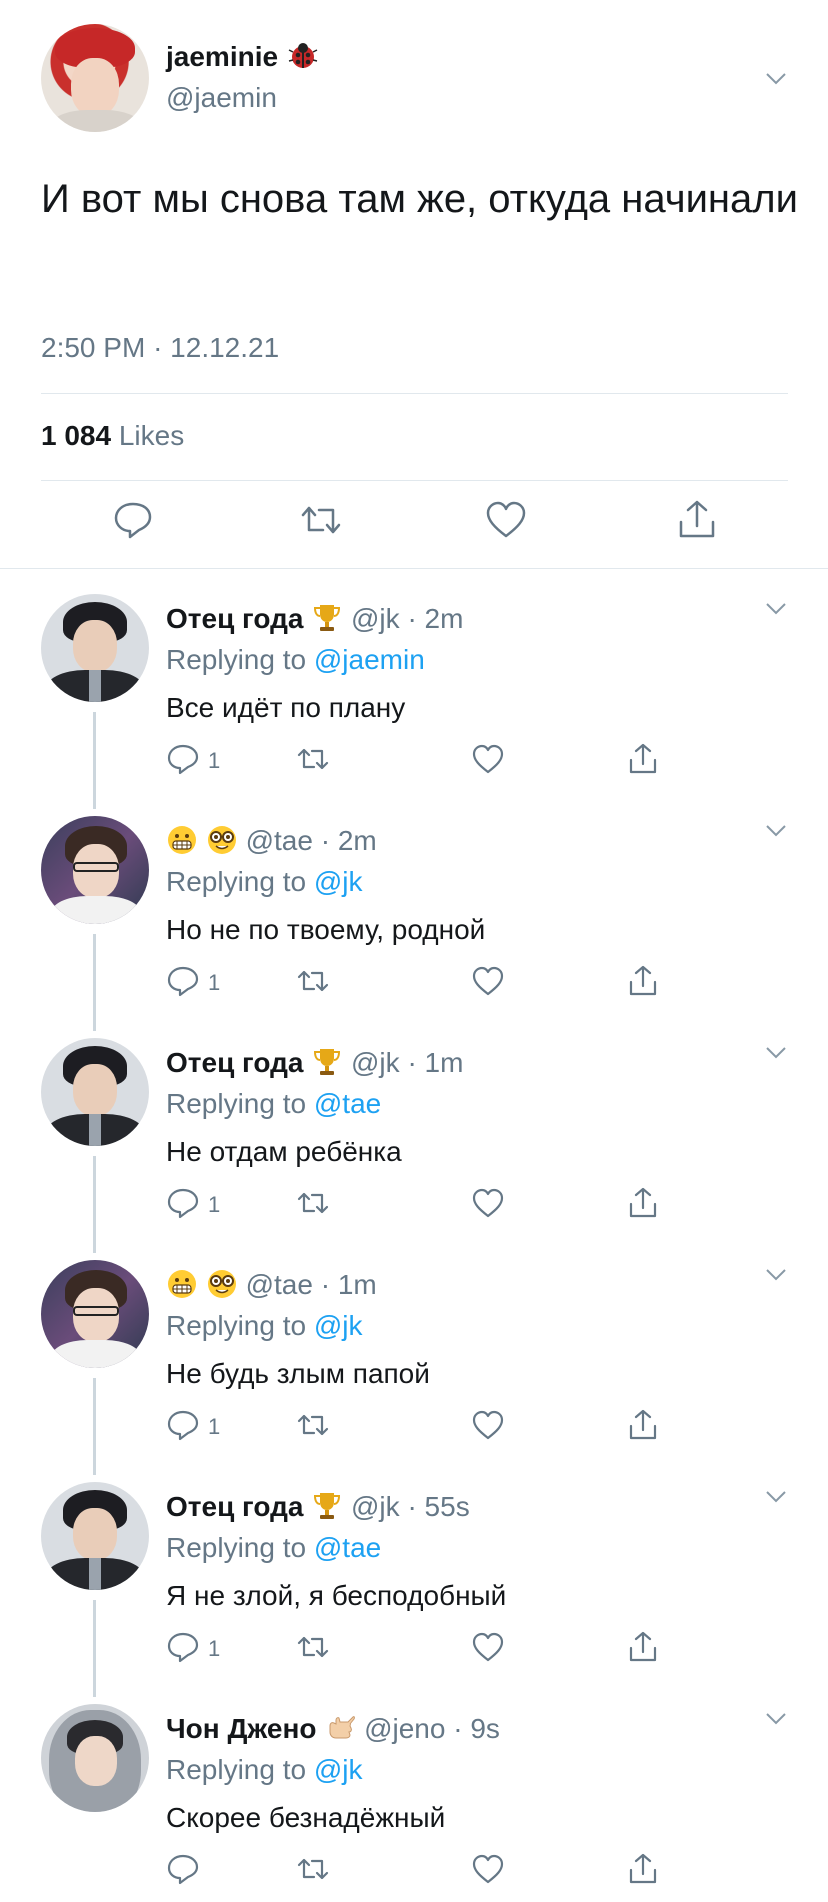  I want to click on likes-stat: 1 084 Likes, so click(112, 436).